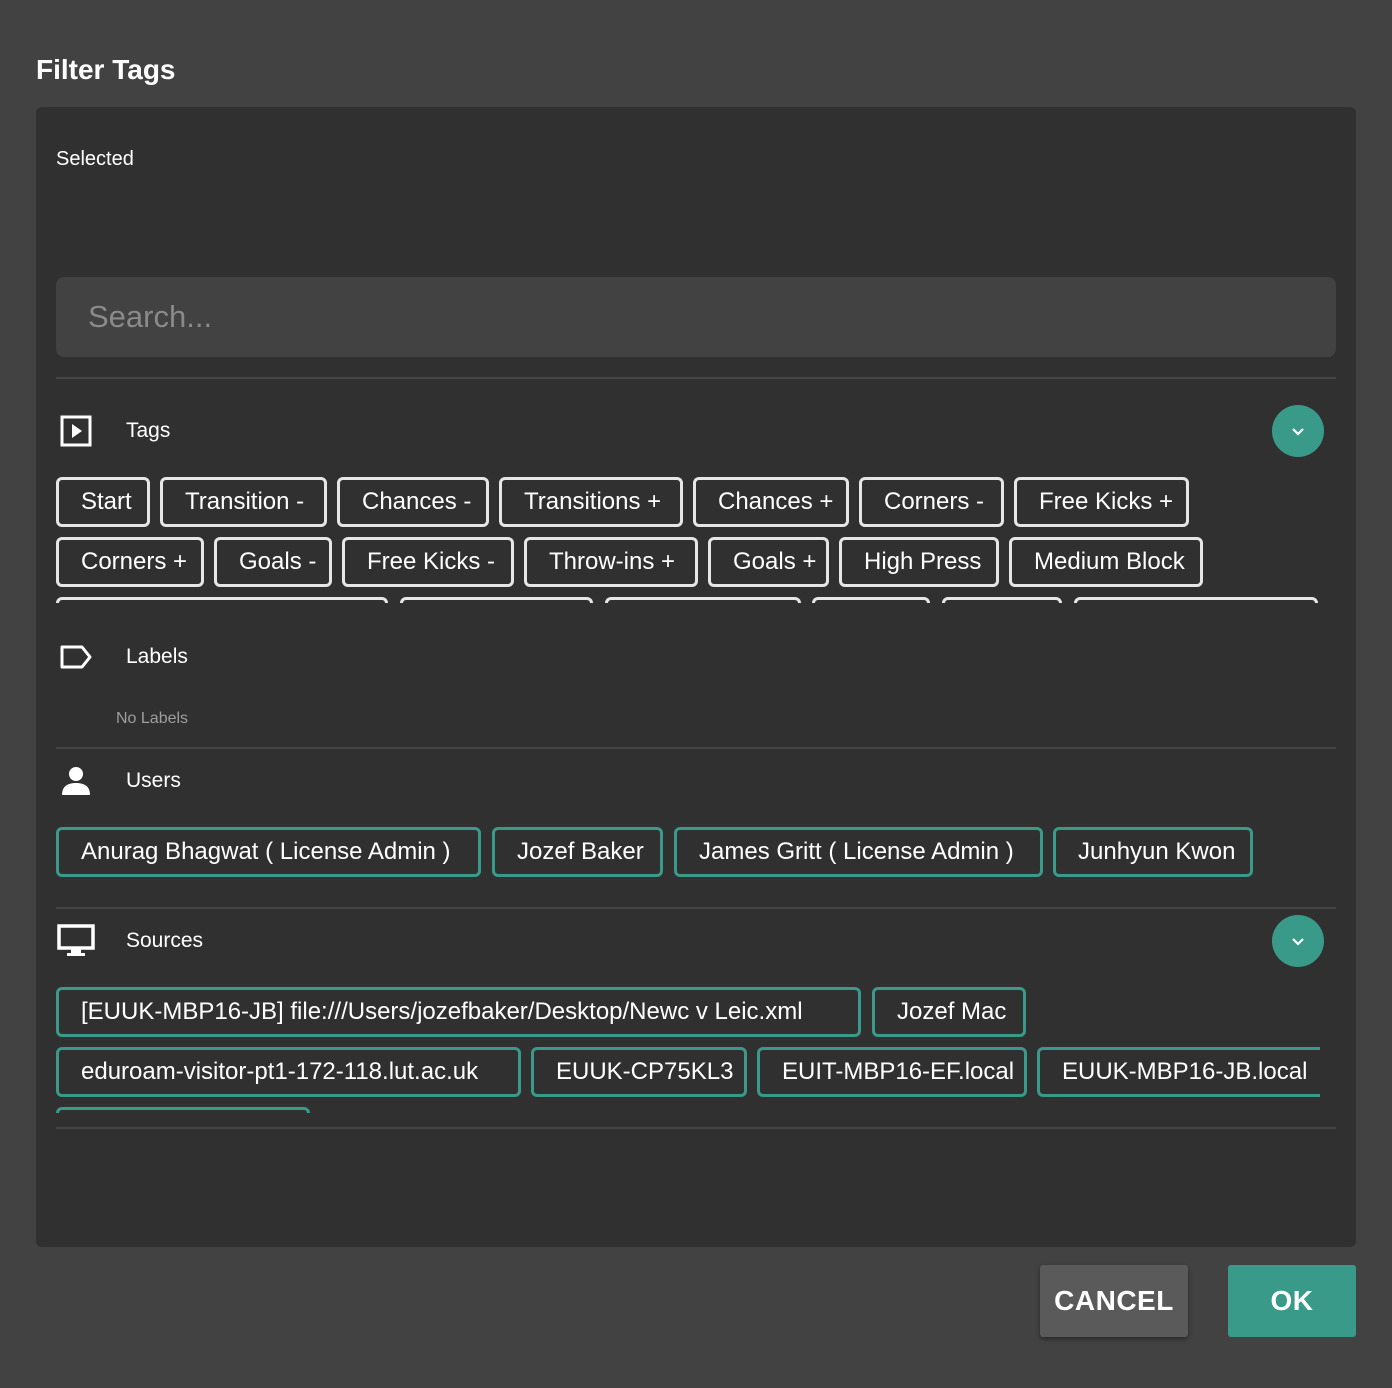 The image size is (1392, 1388). What do you see at coordinates (288, 1072) in the screenshot?
I see `source-chip: eduroam-visitor-pt1-172-118.lut.ac.uk` at bounding box center [288, 1072].